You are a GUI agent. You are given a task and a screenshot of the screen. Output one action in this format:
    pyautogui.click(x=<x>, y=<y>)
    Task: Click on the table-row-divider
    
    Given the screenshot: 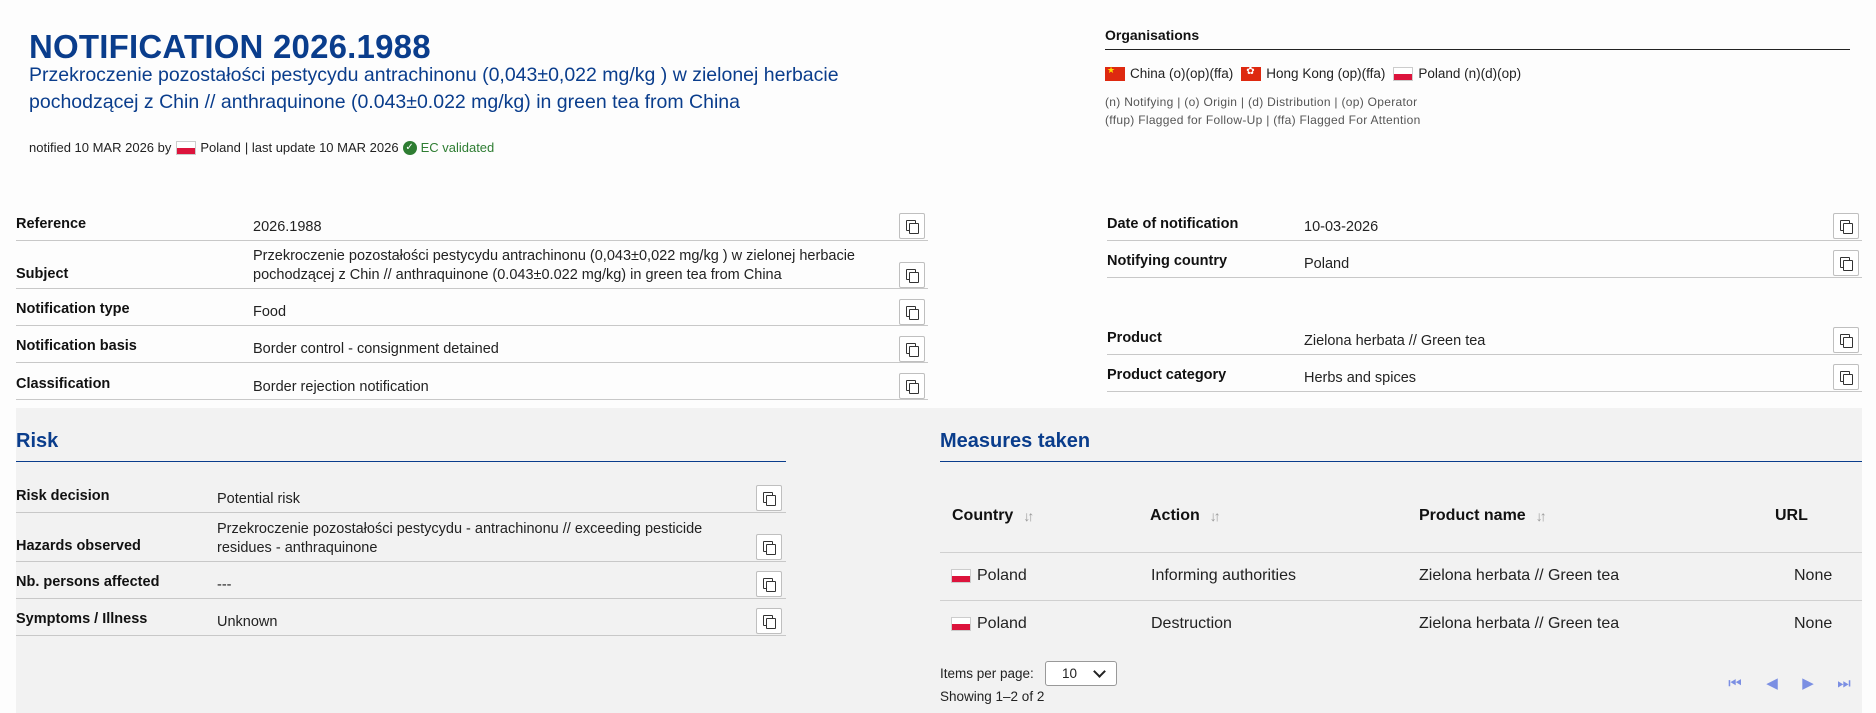 What is the action you would take?
    pyautogui.click(x=1401, y=600)
    